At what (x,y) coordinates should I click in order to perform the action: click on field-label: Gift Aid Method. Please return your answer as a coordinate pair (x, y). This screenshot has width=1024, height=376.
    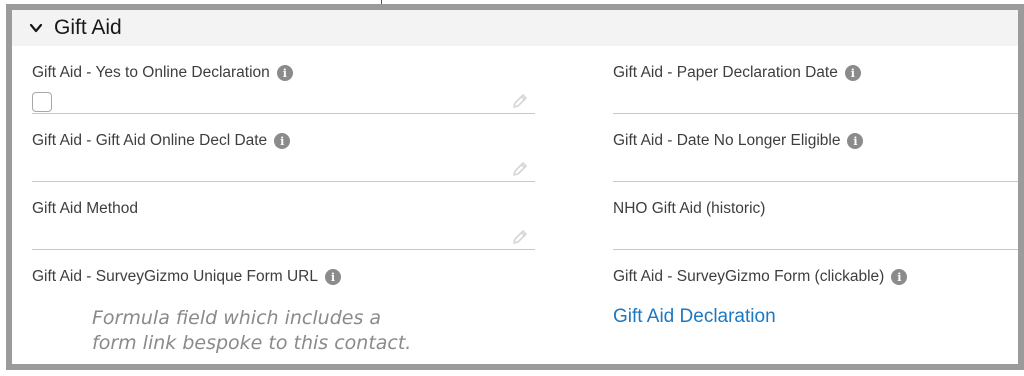
    Looking at the image, I should click on (85, 208).